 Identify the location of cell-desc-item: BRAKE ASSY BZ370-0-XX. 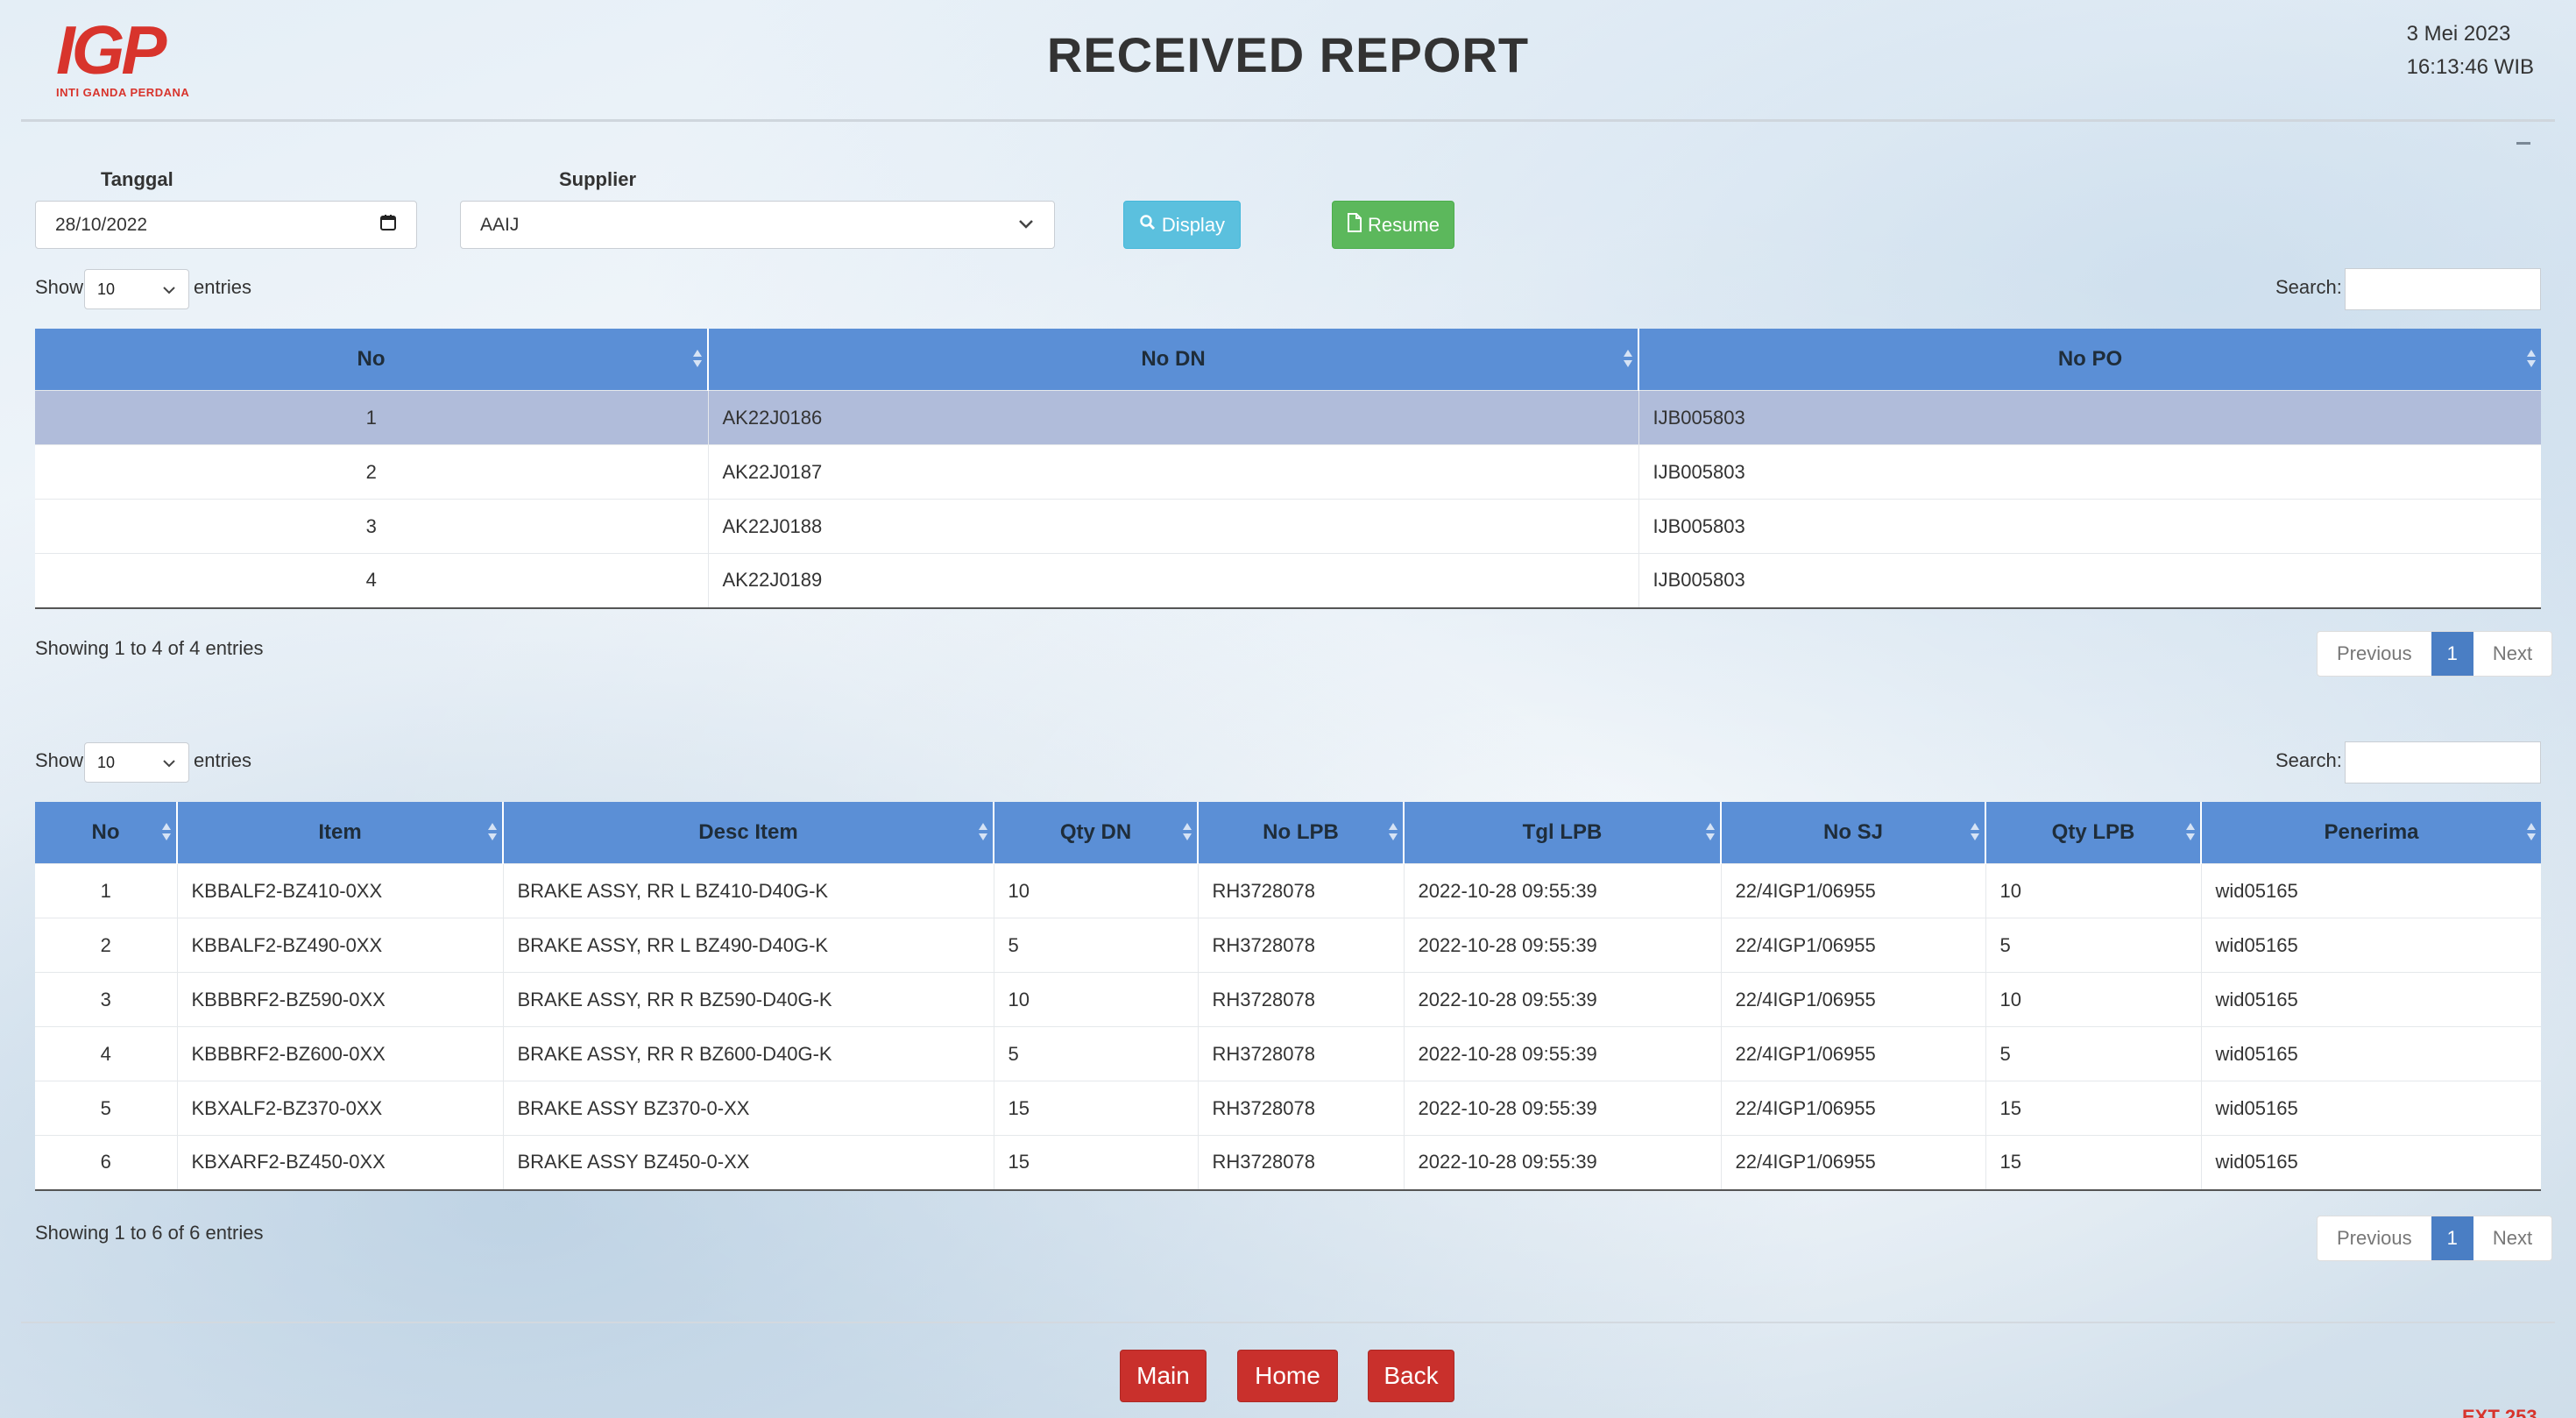
(748, 1108).